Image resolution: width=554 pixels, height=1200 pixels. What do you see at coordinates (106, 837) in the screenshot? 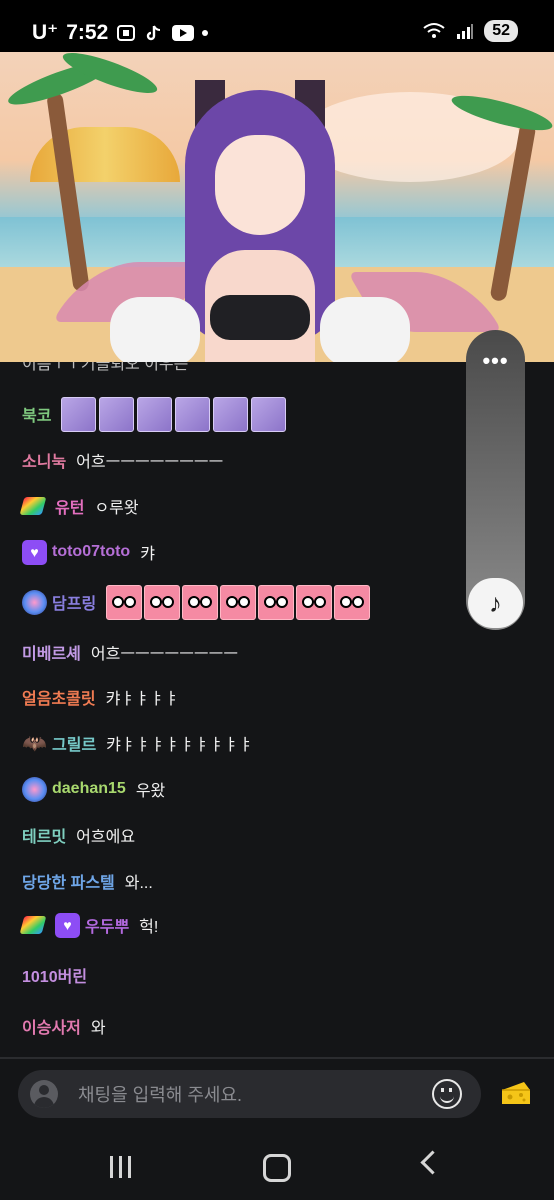
I see `chat-text: 어흐에요` at bounding box center [106, 837].